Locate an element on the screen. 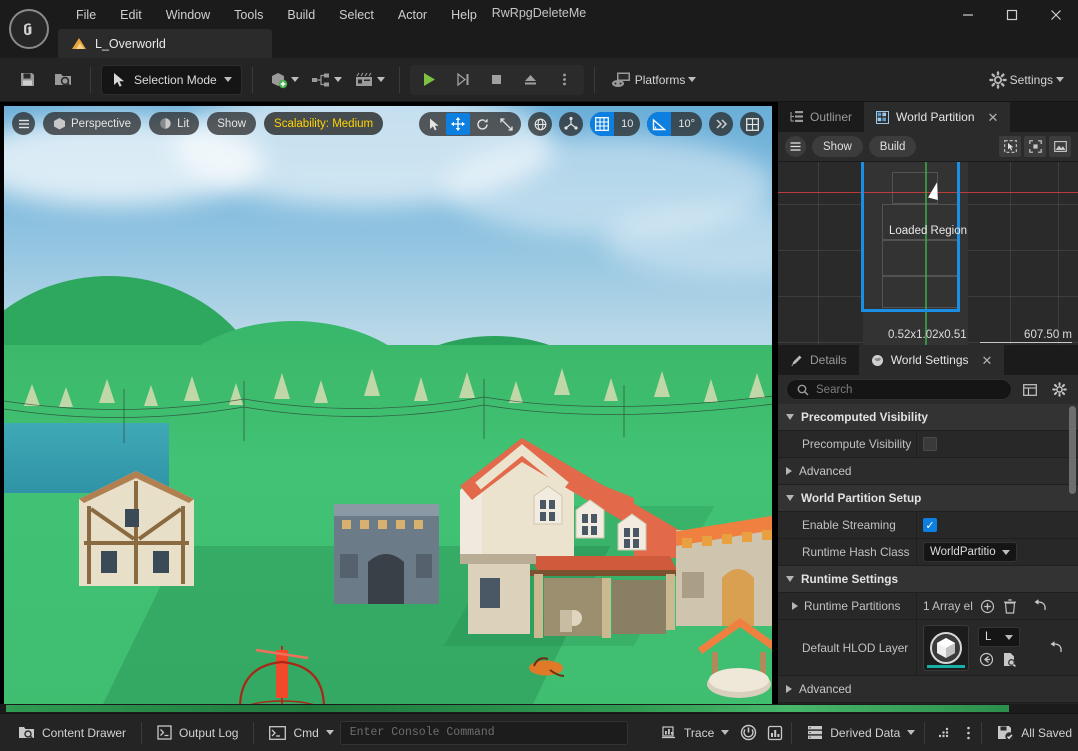 This screenshot has height=751, width=1078. play-more-button is located at coordinates (565, 80).